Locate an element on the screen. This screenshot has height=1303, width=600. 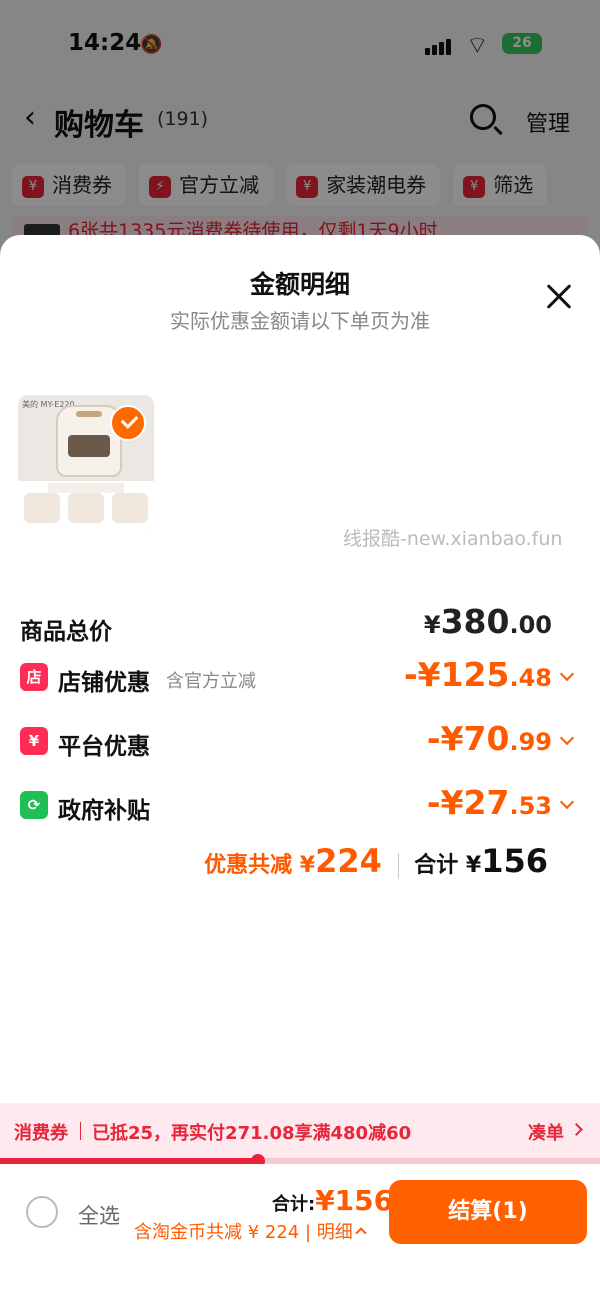
discount-row-subsidy: ⟳ 政府补贴 -¥27.53 is located at coordinates (300, 807).